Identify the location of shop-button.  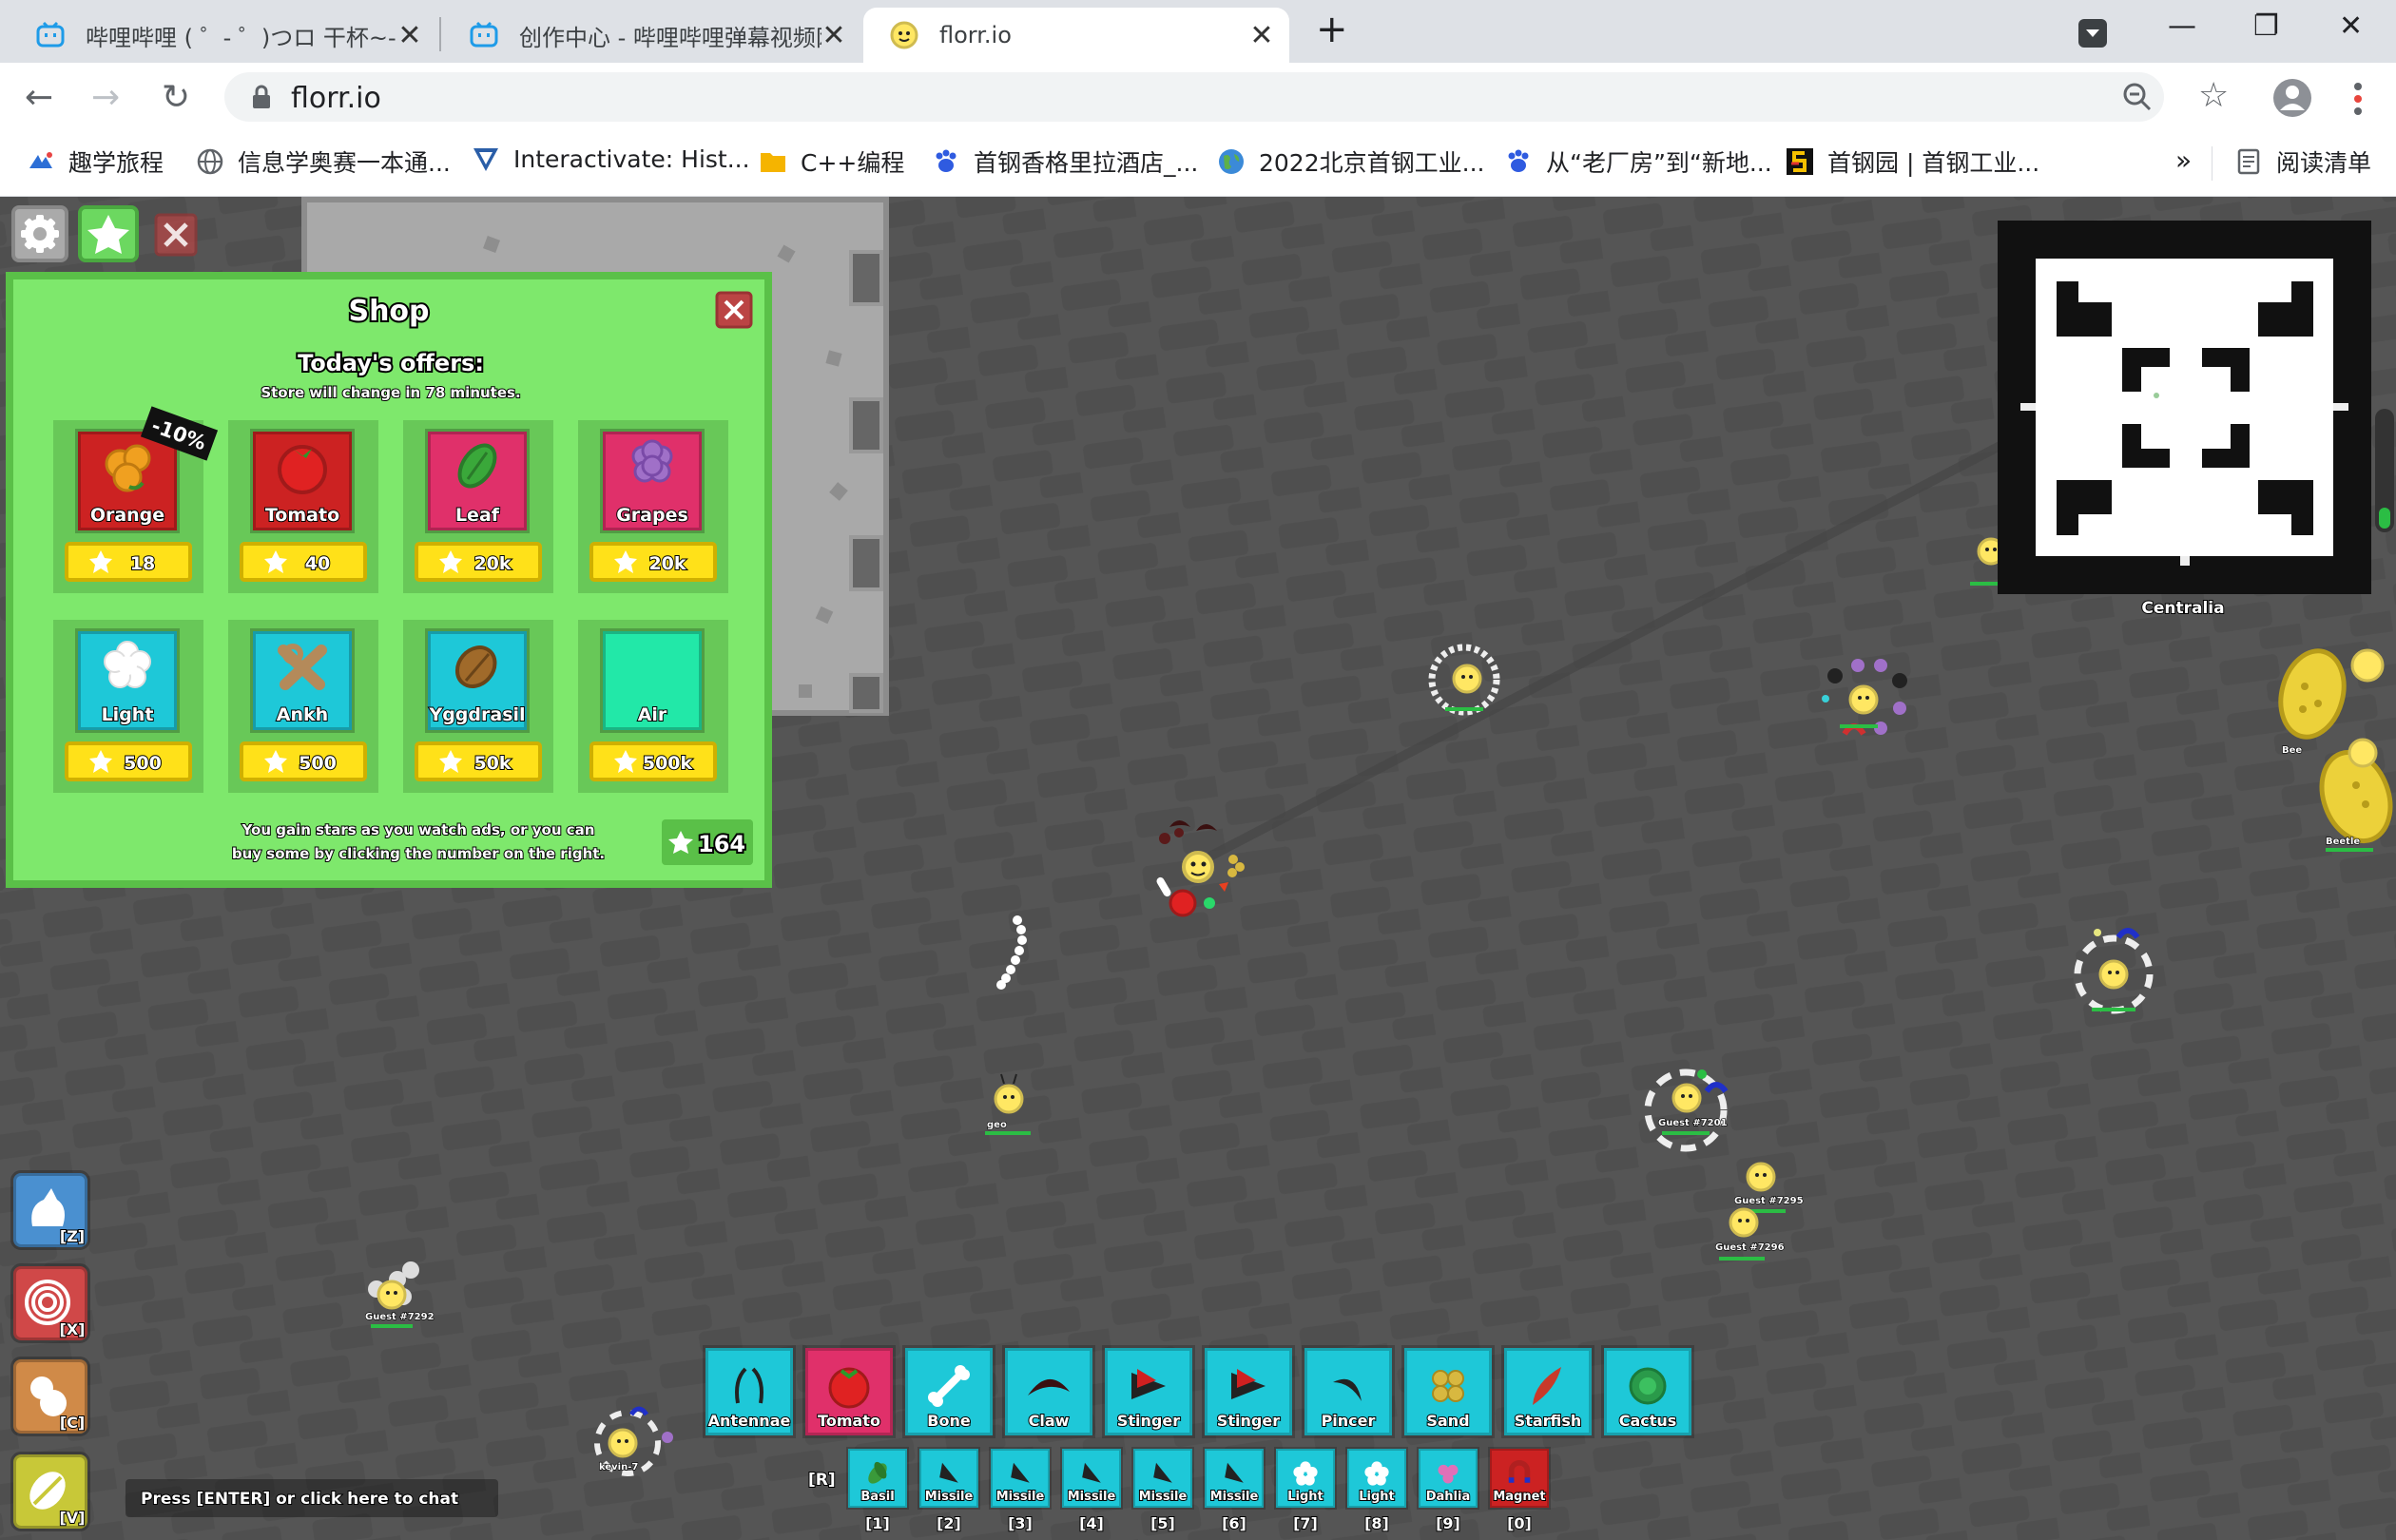
(108, 233).